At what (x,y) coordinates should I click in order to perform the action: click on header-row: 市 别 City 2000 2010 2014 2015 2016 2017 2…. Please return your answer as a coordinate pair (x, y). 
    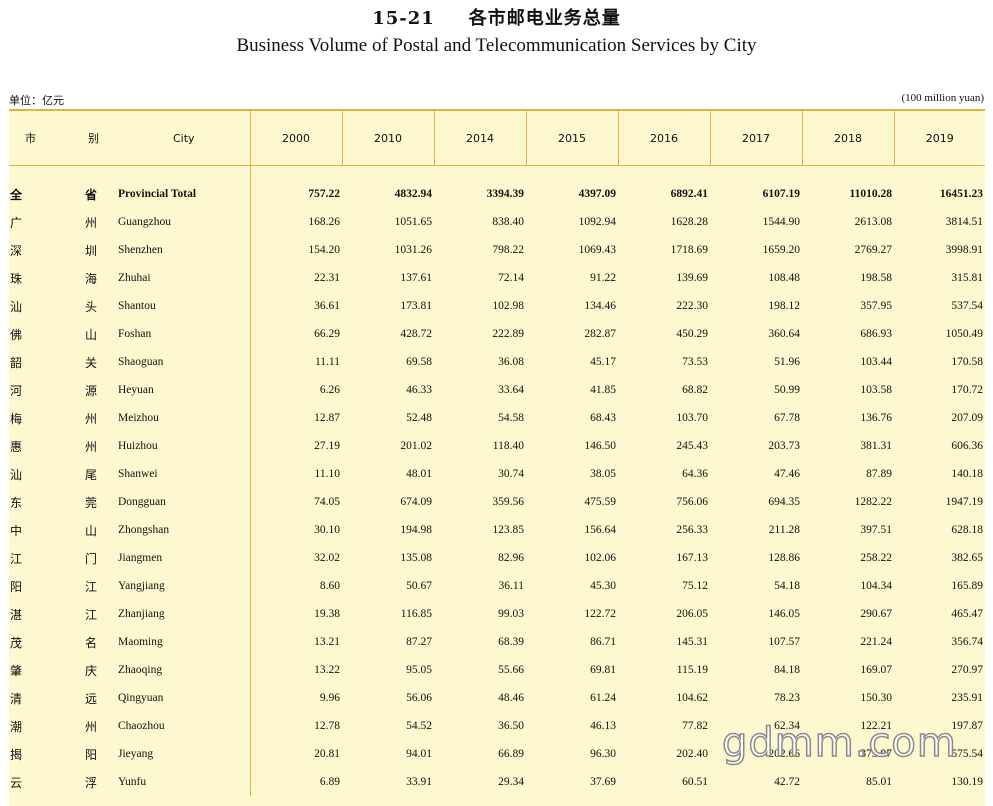
    Looking at the image, I should click on (497, 138).